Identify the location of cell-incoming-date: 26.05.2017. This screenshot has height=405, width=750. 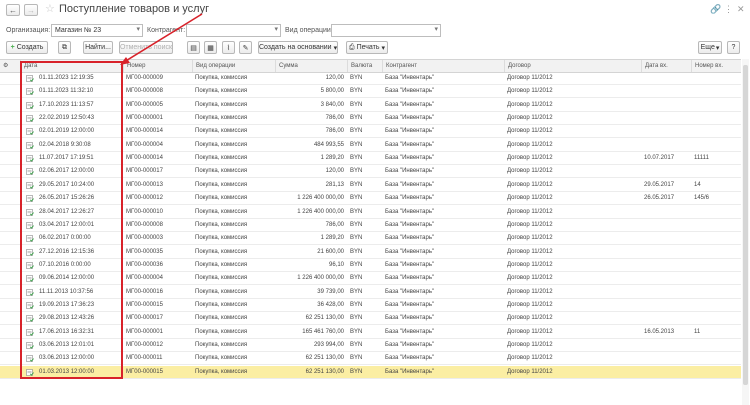
(659, 198).